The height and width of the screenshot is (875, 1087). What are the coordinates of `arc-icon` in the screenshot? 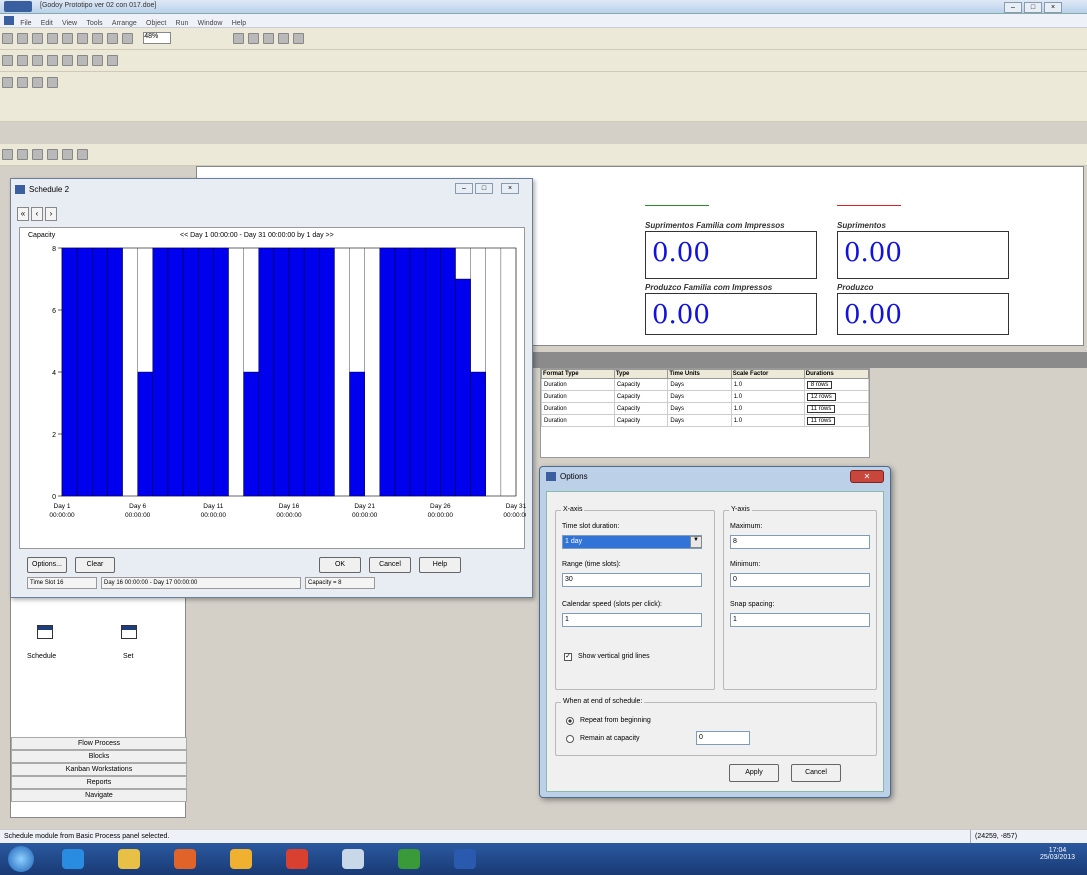 It's located at (22, 60).